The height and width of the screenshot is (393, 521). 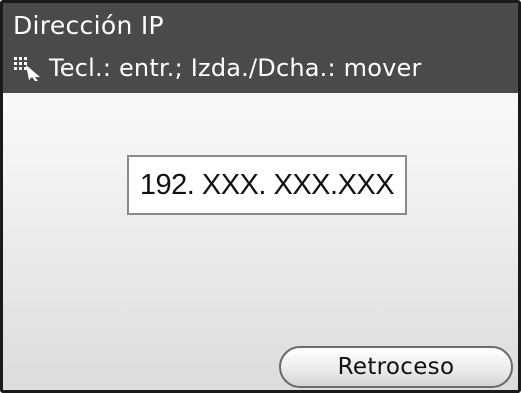 I want to click on back-button-label: Retroceso, so click(x=396, y=367).